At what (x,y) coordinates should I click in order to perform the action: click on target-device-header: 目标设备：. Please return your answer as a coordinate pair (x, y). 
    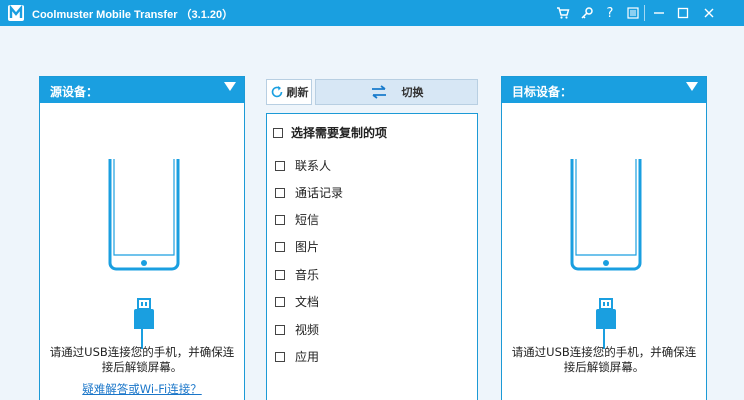
    Looking at the image, I should click on (604, 90).